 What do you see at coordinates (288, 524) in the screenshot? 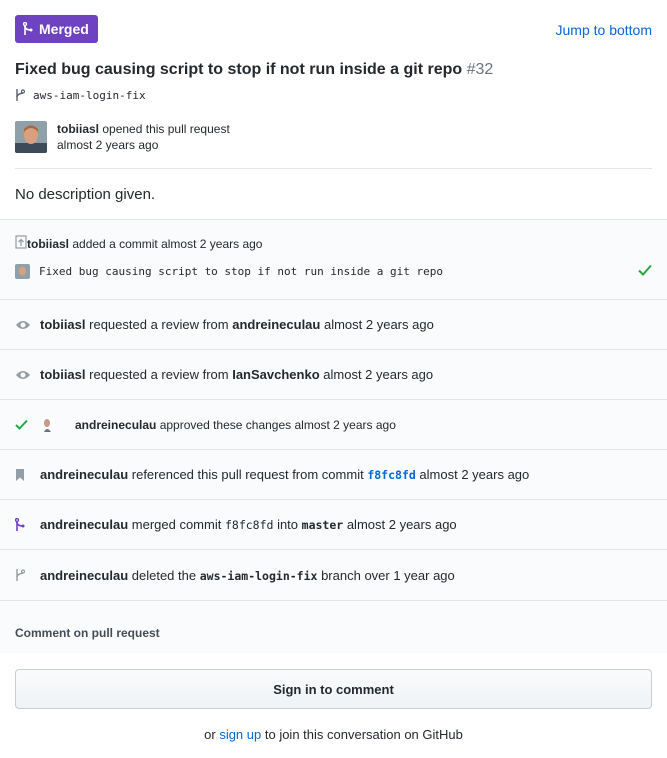
I see `merge-into: into` at bounding box center [288, 524].